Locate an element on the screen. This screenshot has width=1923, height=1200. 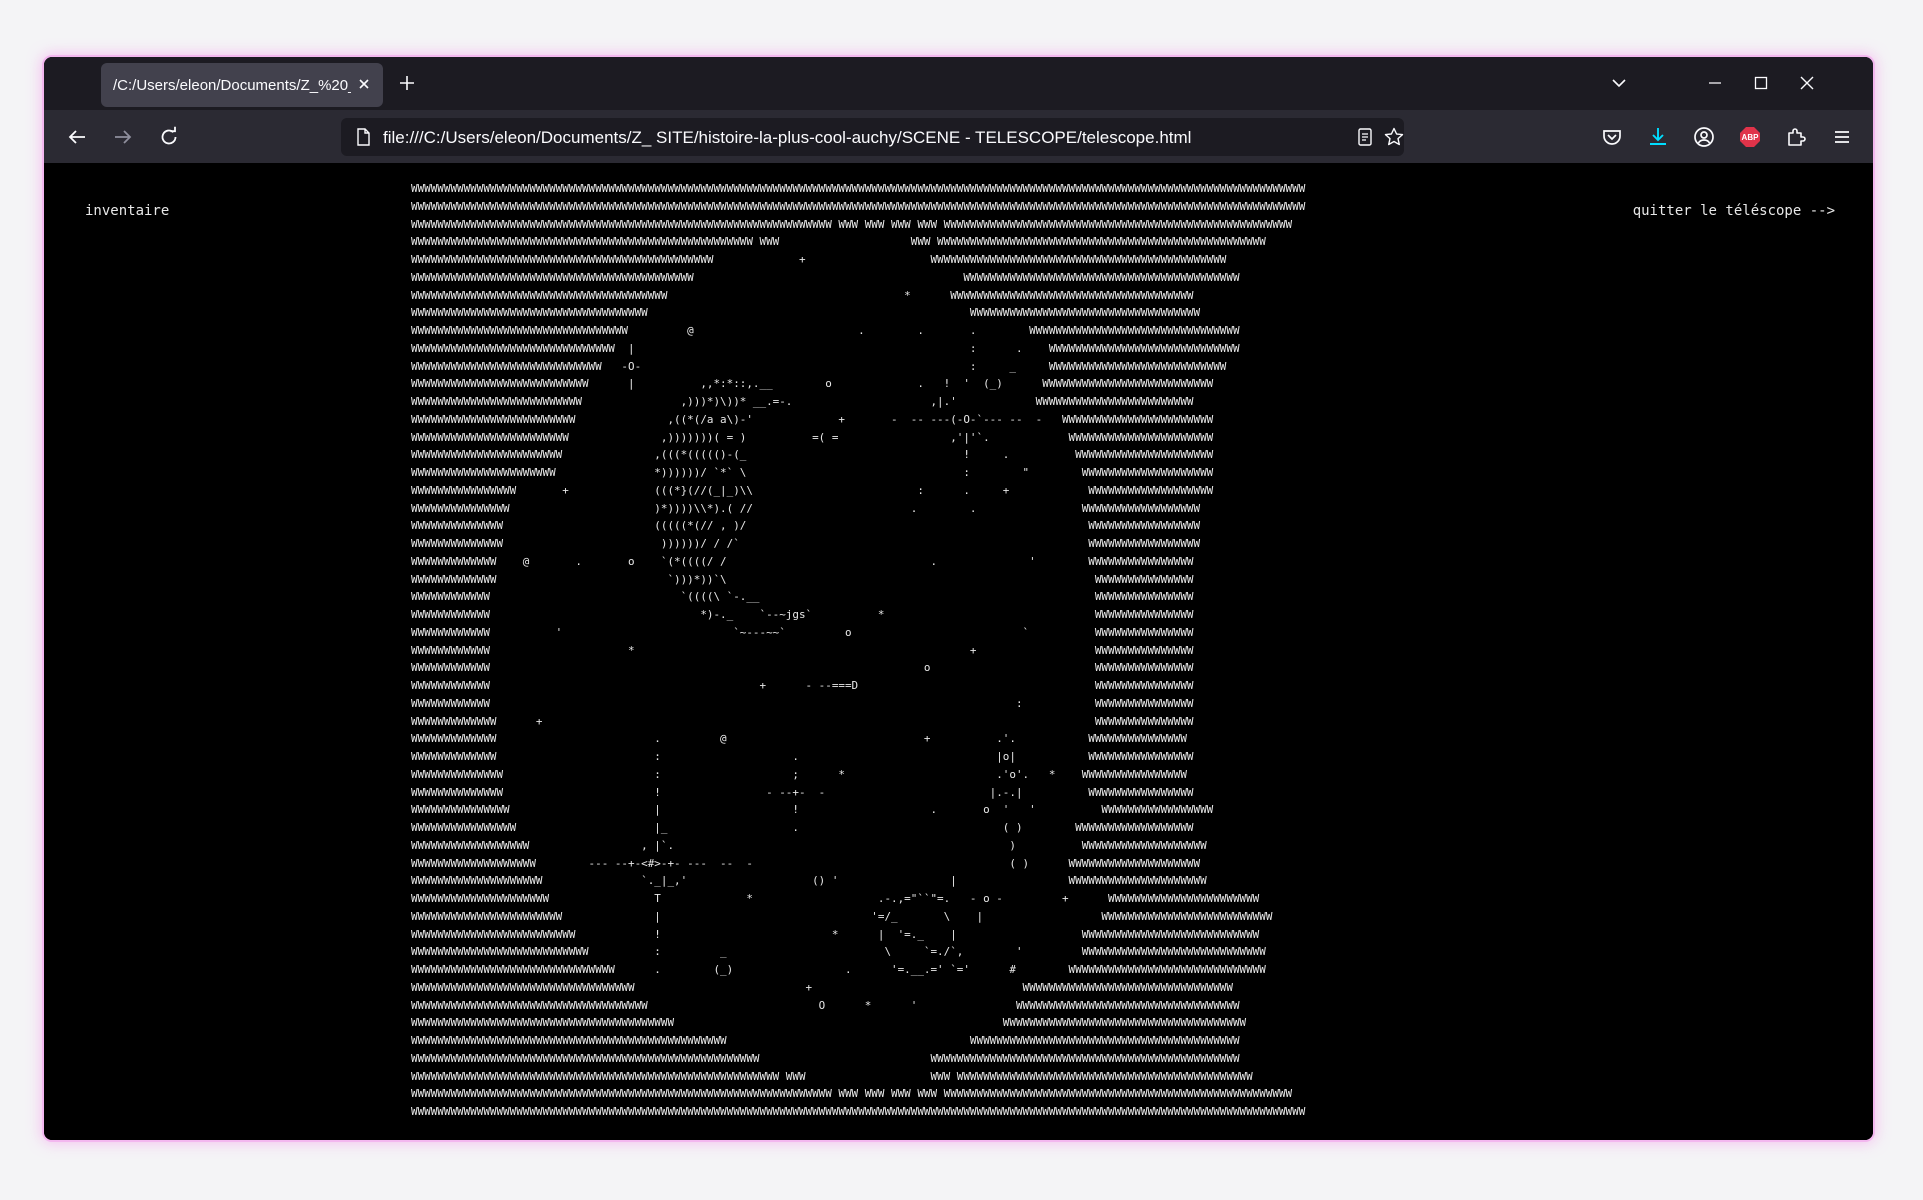
minimize-icon is located at coordinates (1715, 83).